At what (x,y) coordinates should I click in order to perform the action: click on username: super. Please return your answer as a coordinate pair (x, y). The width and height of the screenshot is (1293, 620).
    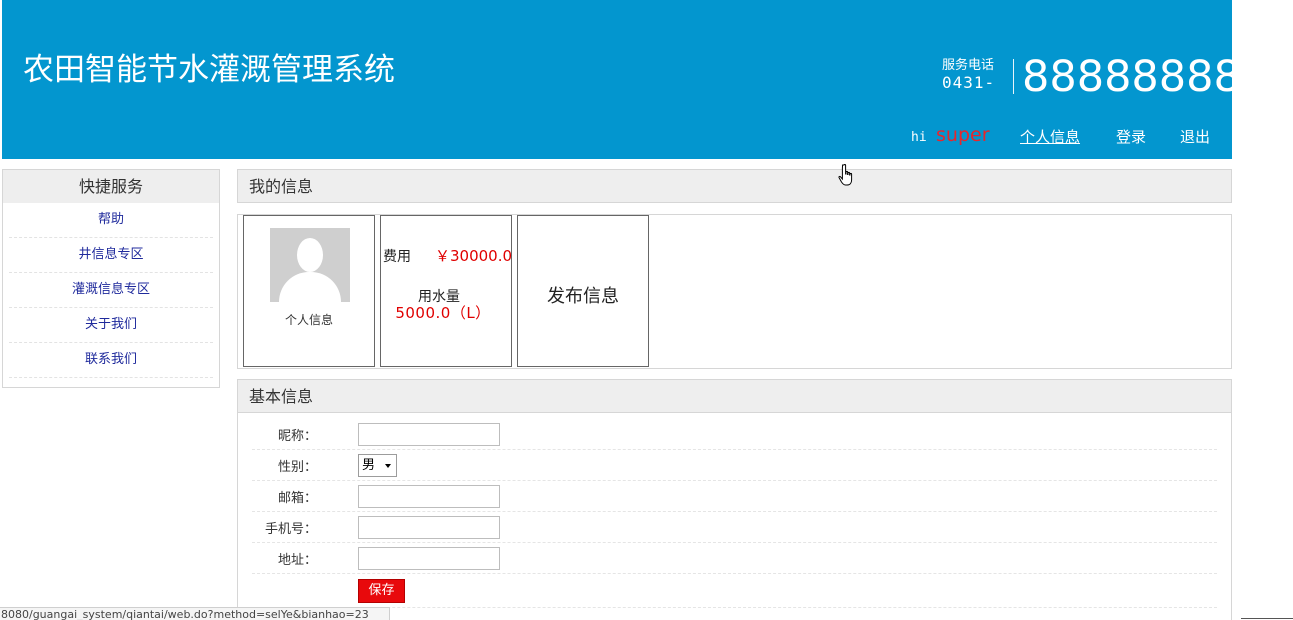
    Looking at the image, I should click on (963, 135).